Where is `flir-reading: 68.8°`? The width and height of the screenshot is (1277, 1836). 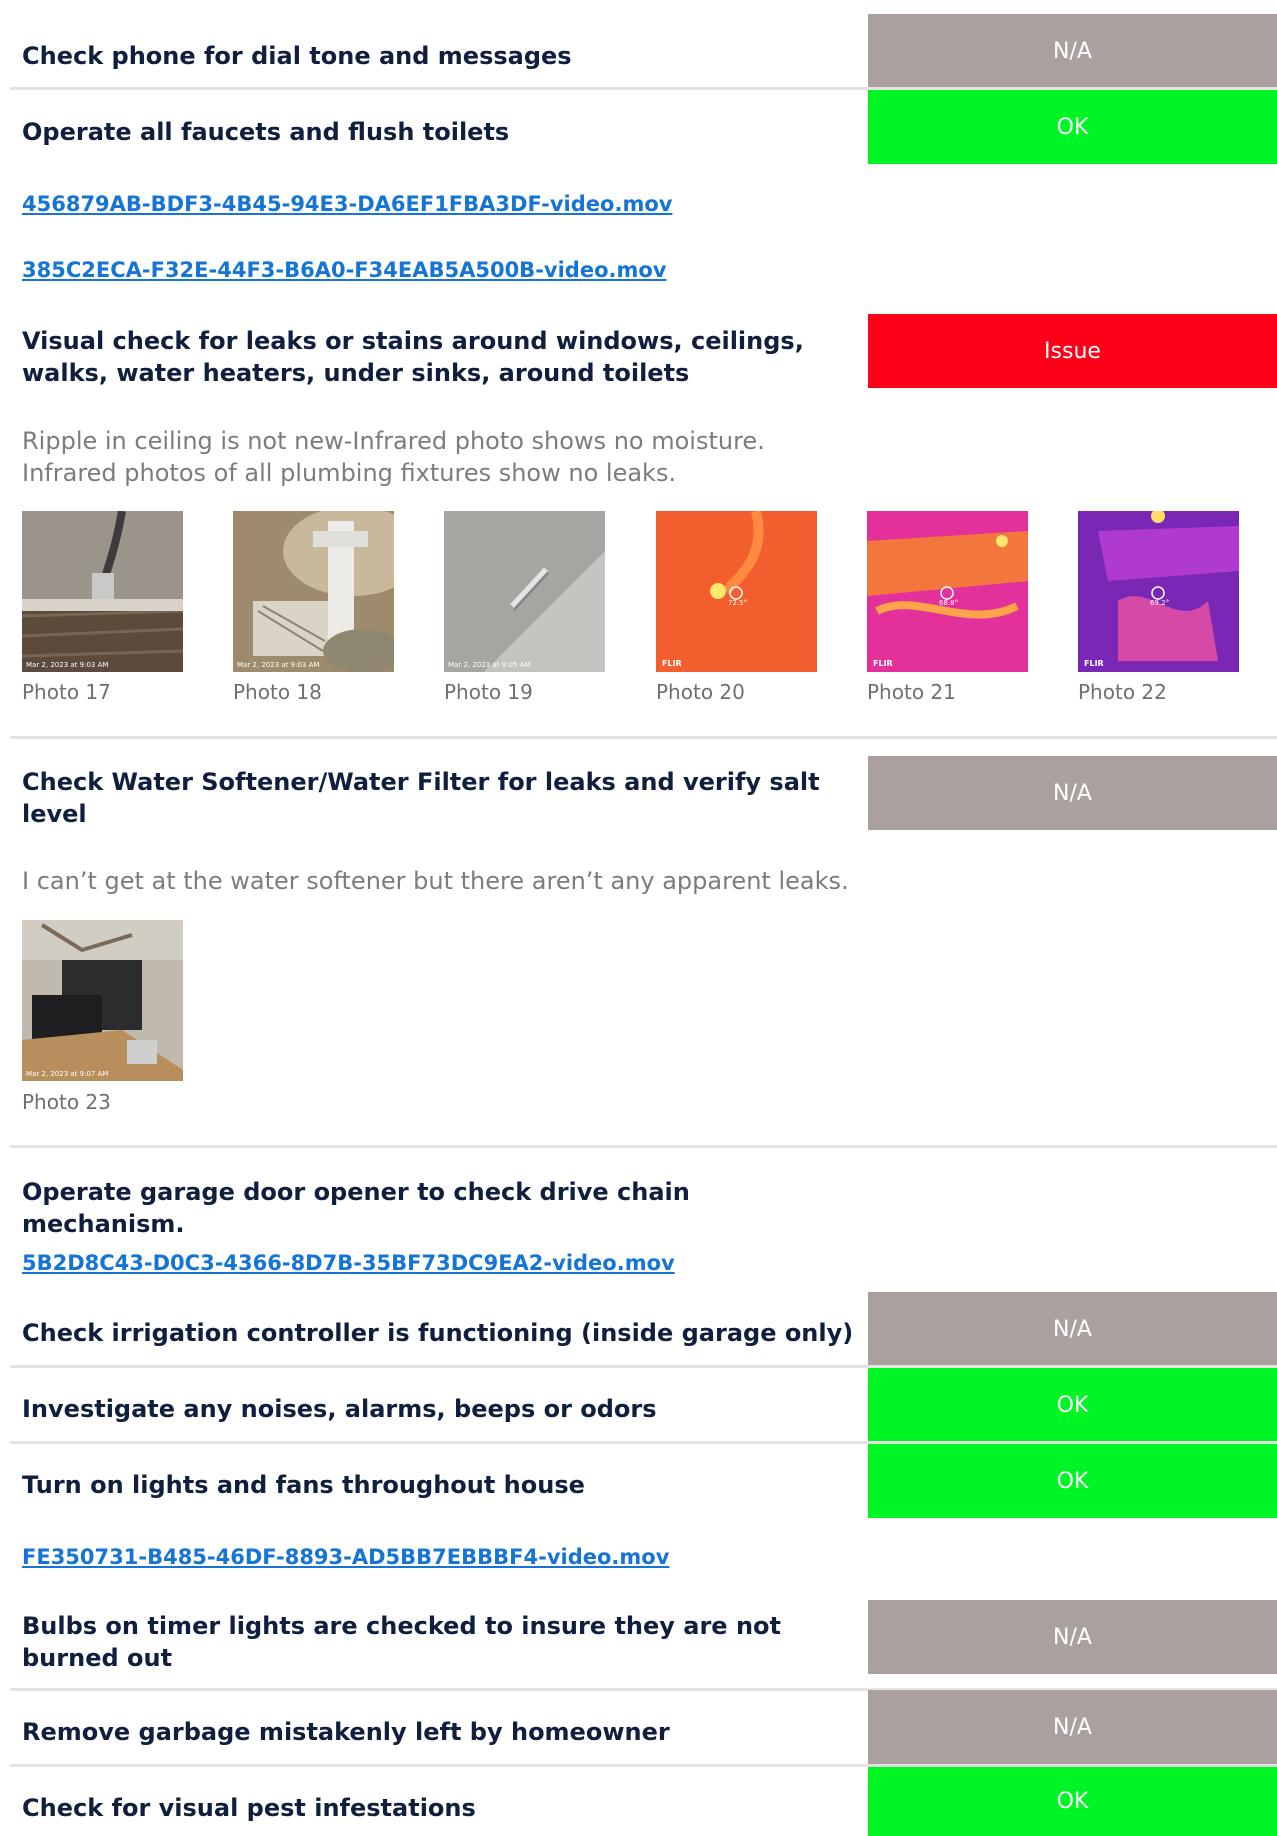 flir-reading: 68.8° is located at coordinates (949, 603).